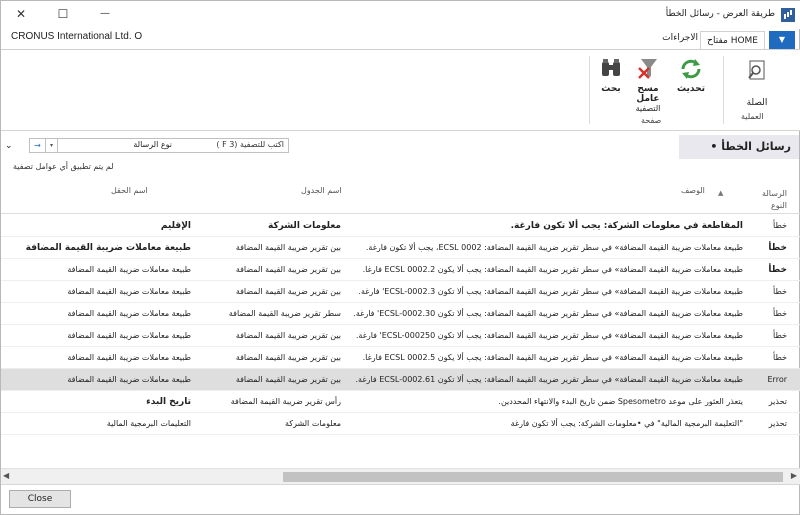  Describe the element at coordinates (777, 379) in the screenshot. I see `cell-message-type: Error` at that location.